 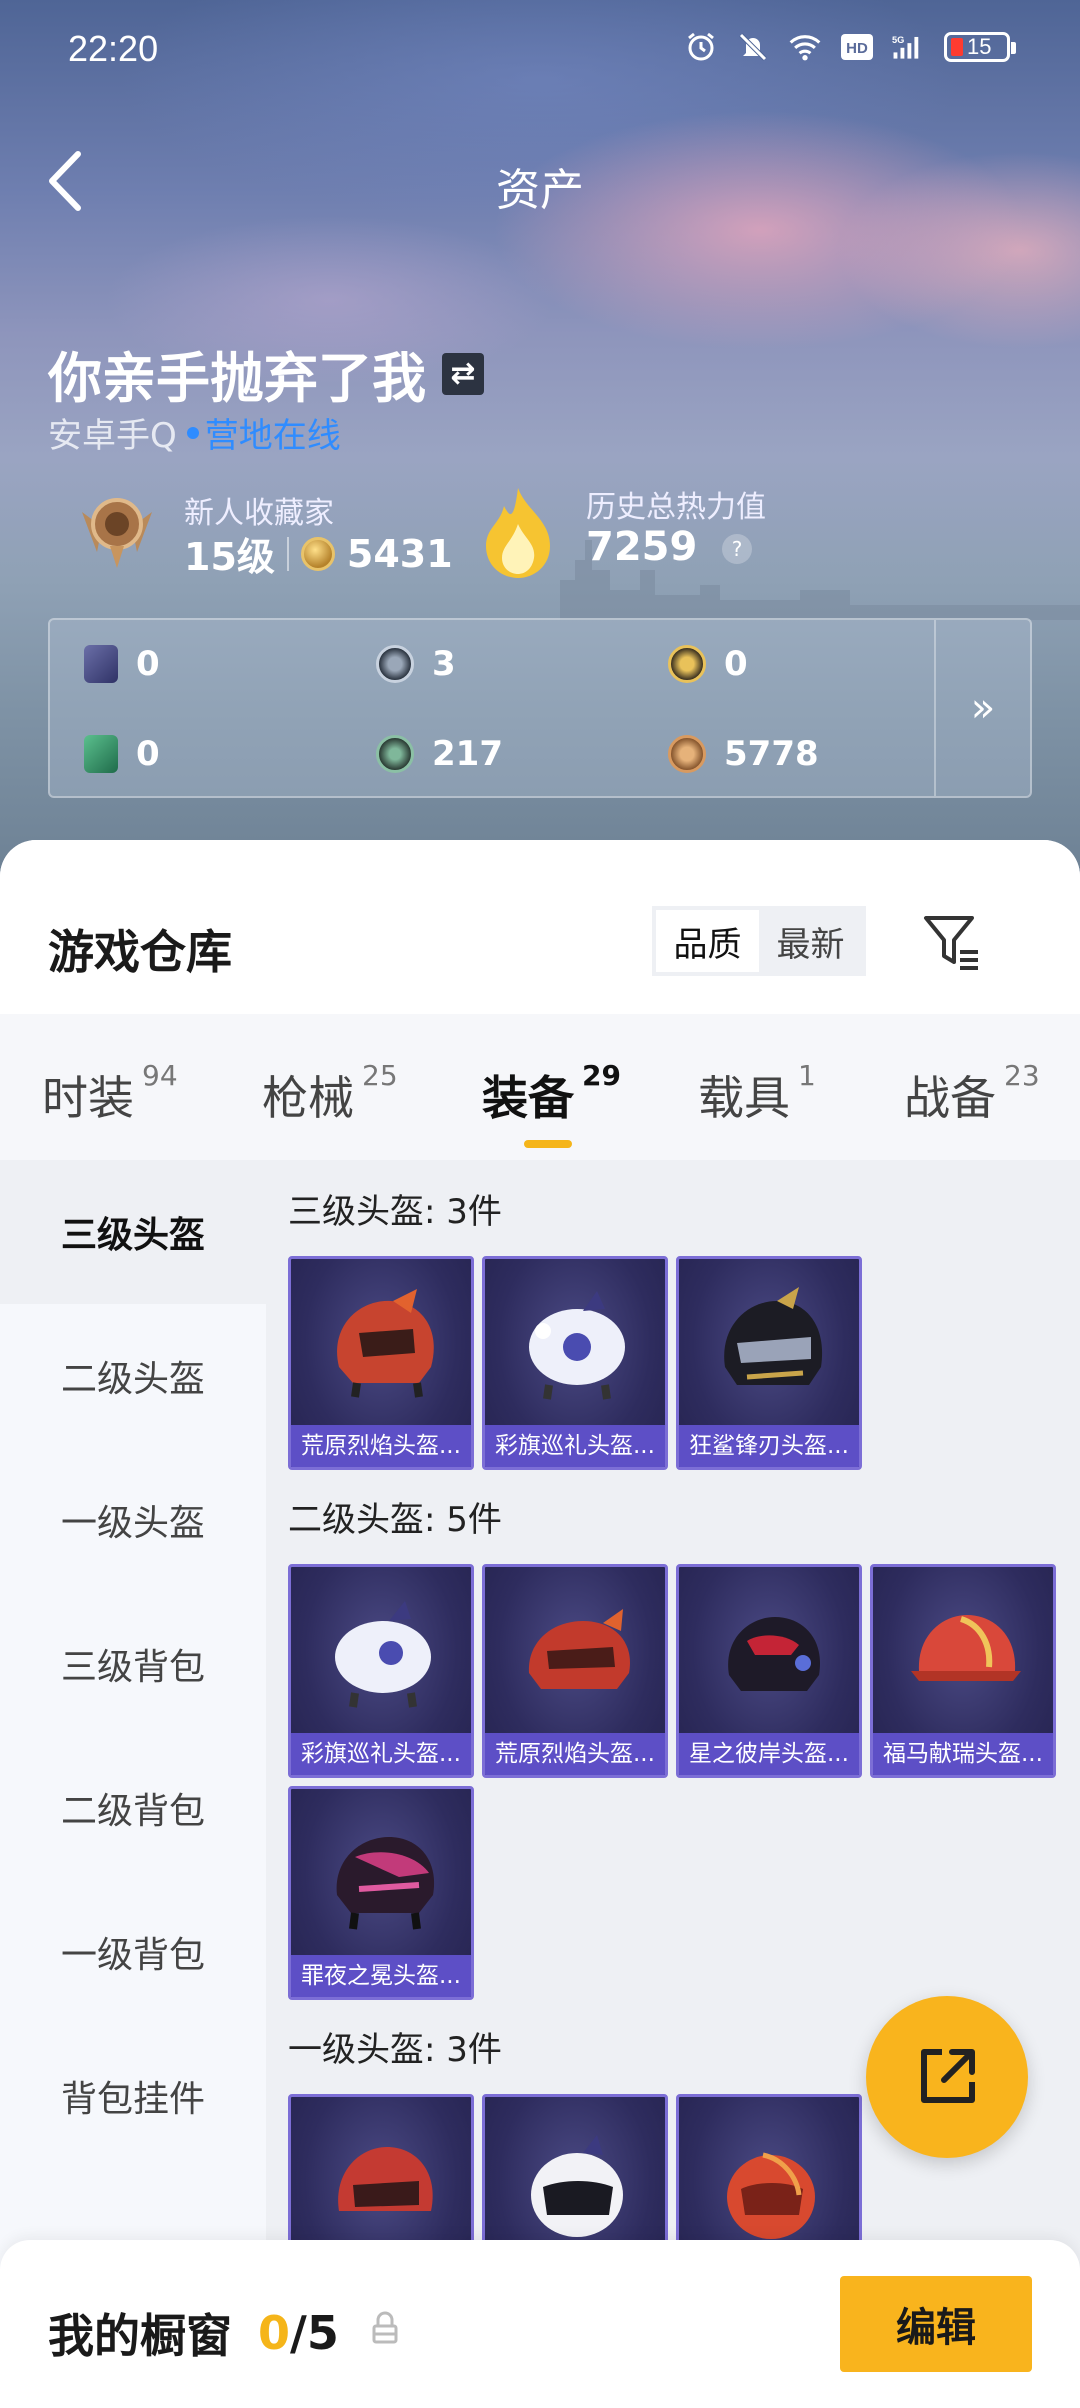 I want to click on share-external-icon, so click(x=948, y=2076).